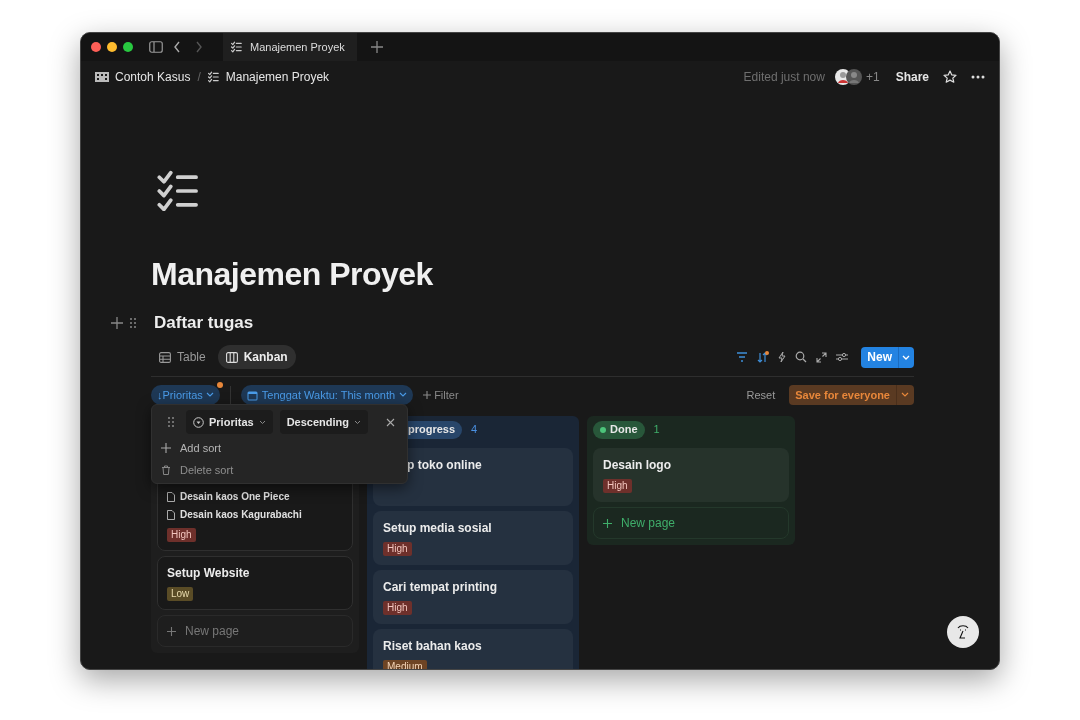 The image size is (1080, 720). I want to click on card-title: Desain logo, so click(637, 465).